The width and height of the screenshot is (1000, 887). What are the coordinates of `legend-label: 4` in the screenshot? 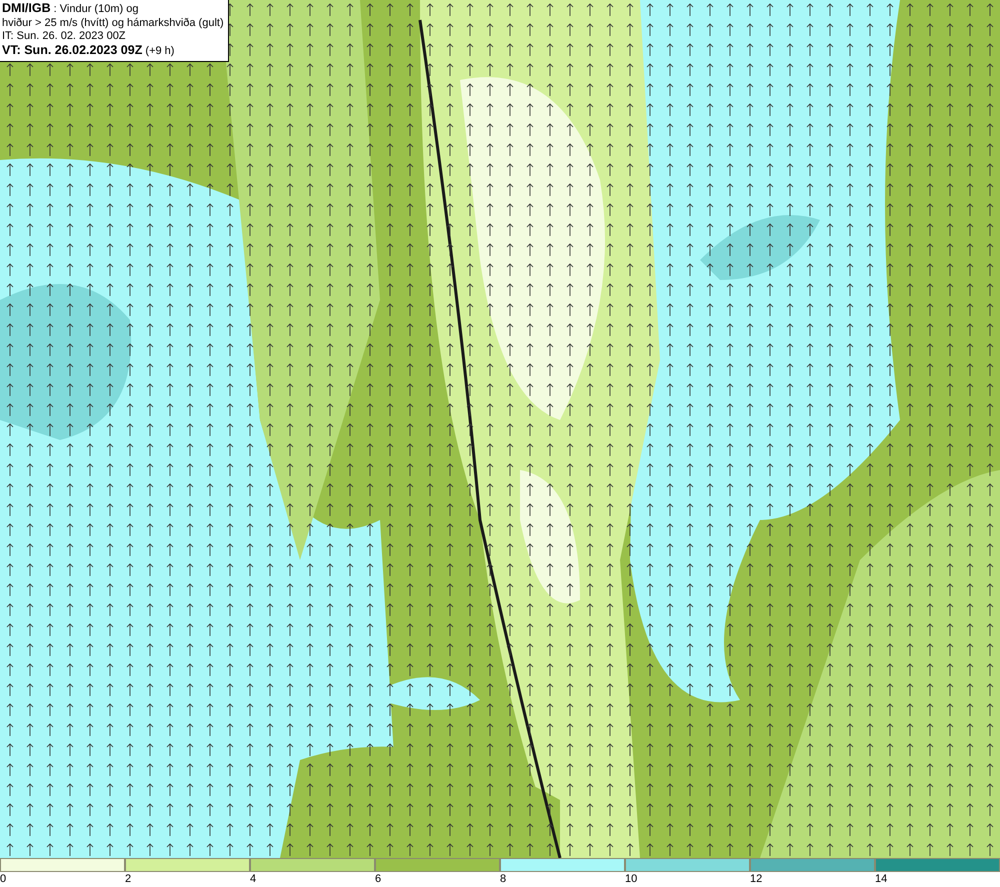 It's located at (253, 879).